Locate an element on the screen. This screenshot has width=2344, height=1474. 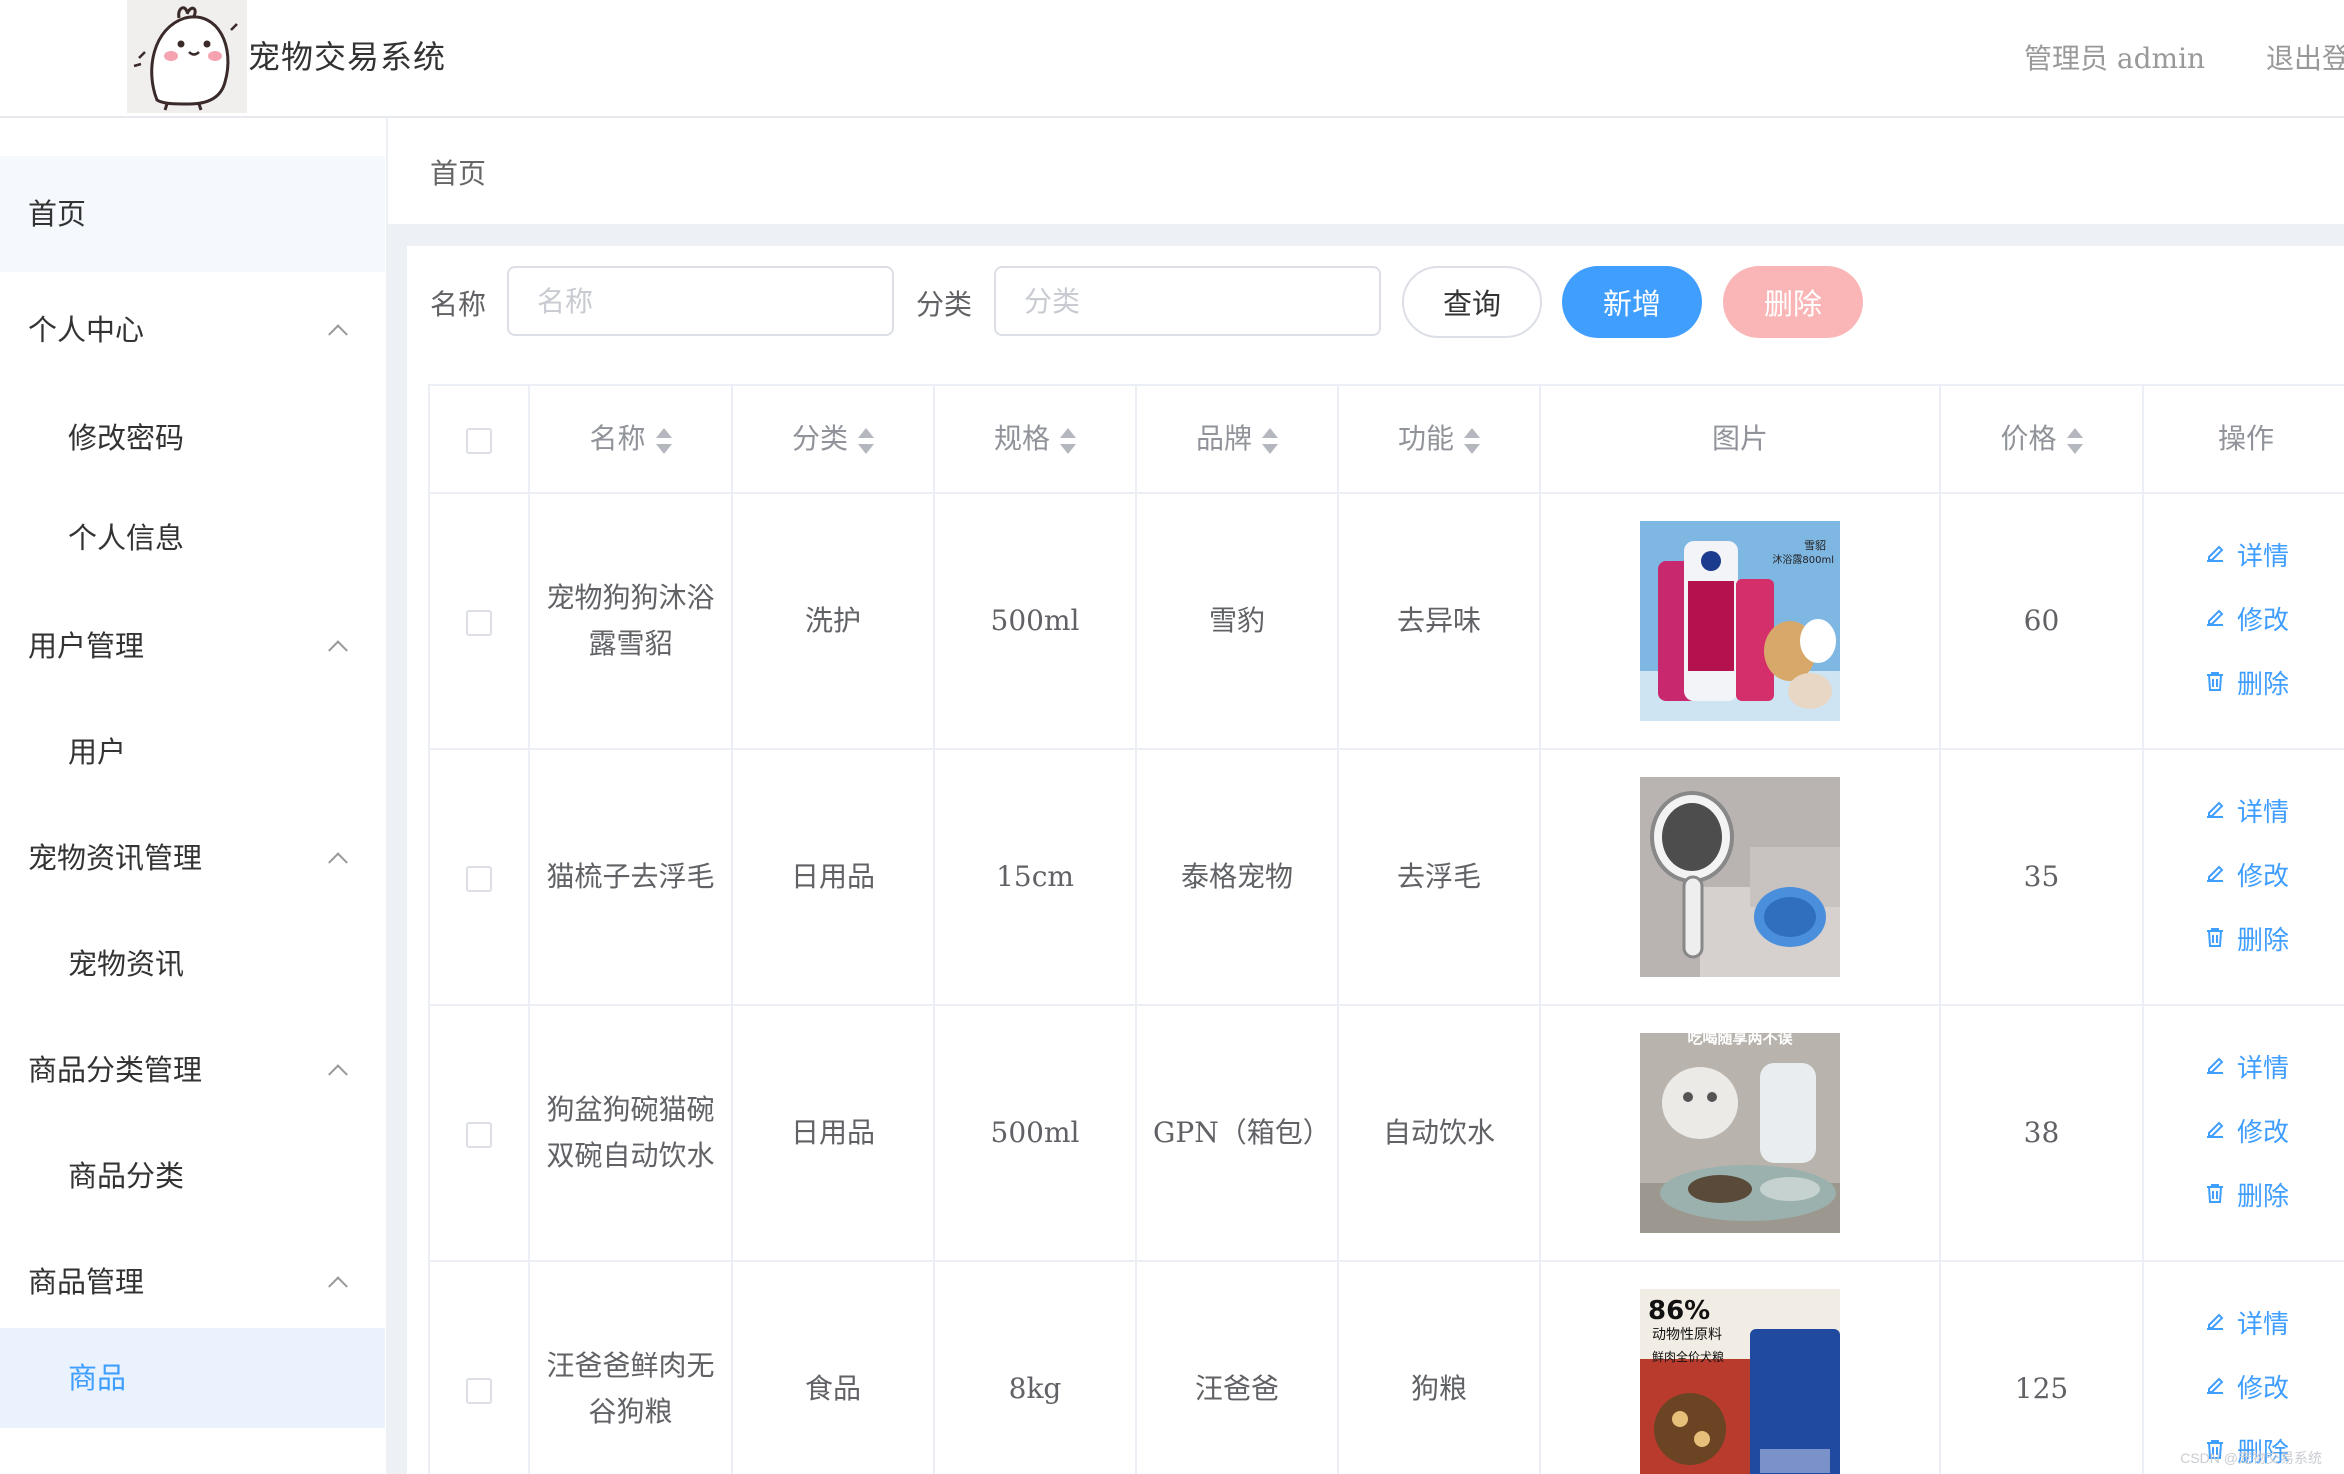
svg-text: 鲜肉全价犬粮 is located at coordinates (1688, 1356).